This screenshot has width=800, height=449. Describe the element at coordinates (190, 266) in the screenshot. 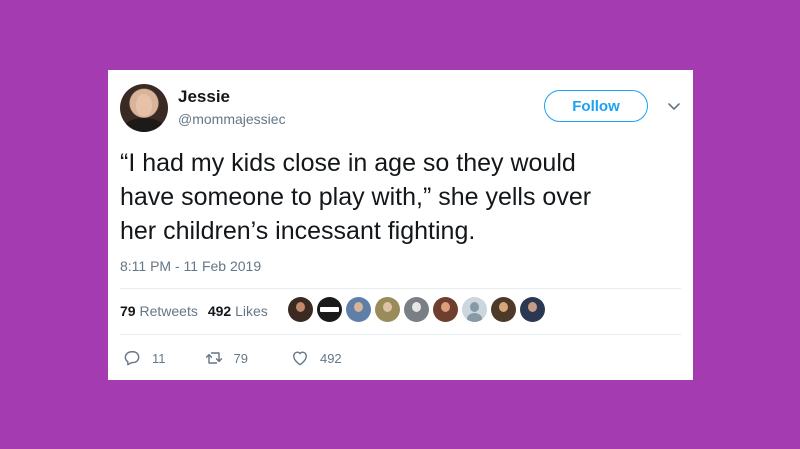

I see `tweet-timestamp: 8:11 PM - 11 Feb 2019` at that location.